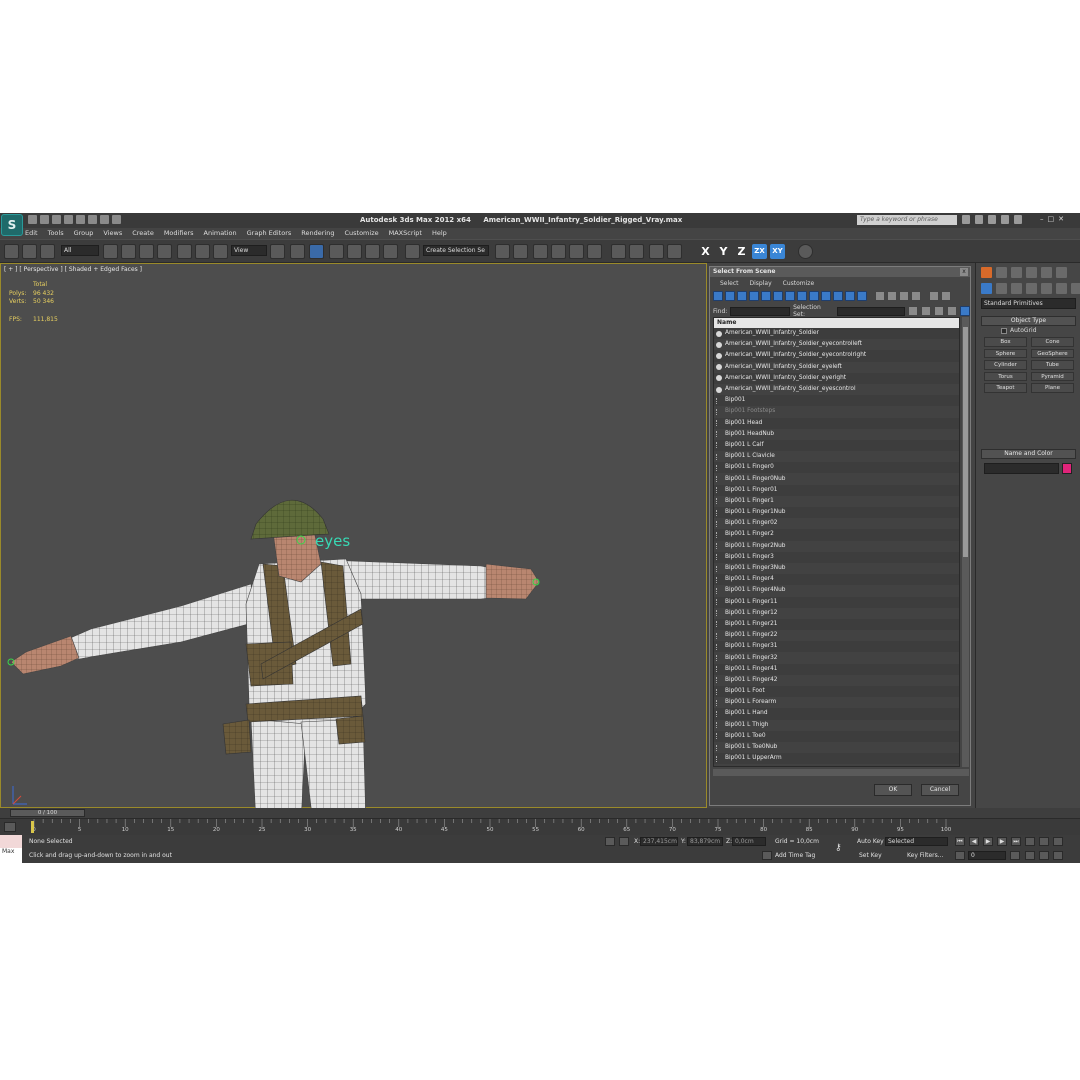 Image resolution: width=1080 pixels, height=1080 pixels. Describe the element at coordinates (80, 250) in the screenshot. I see `selection-filter-dropdown: All` at that location.